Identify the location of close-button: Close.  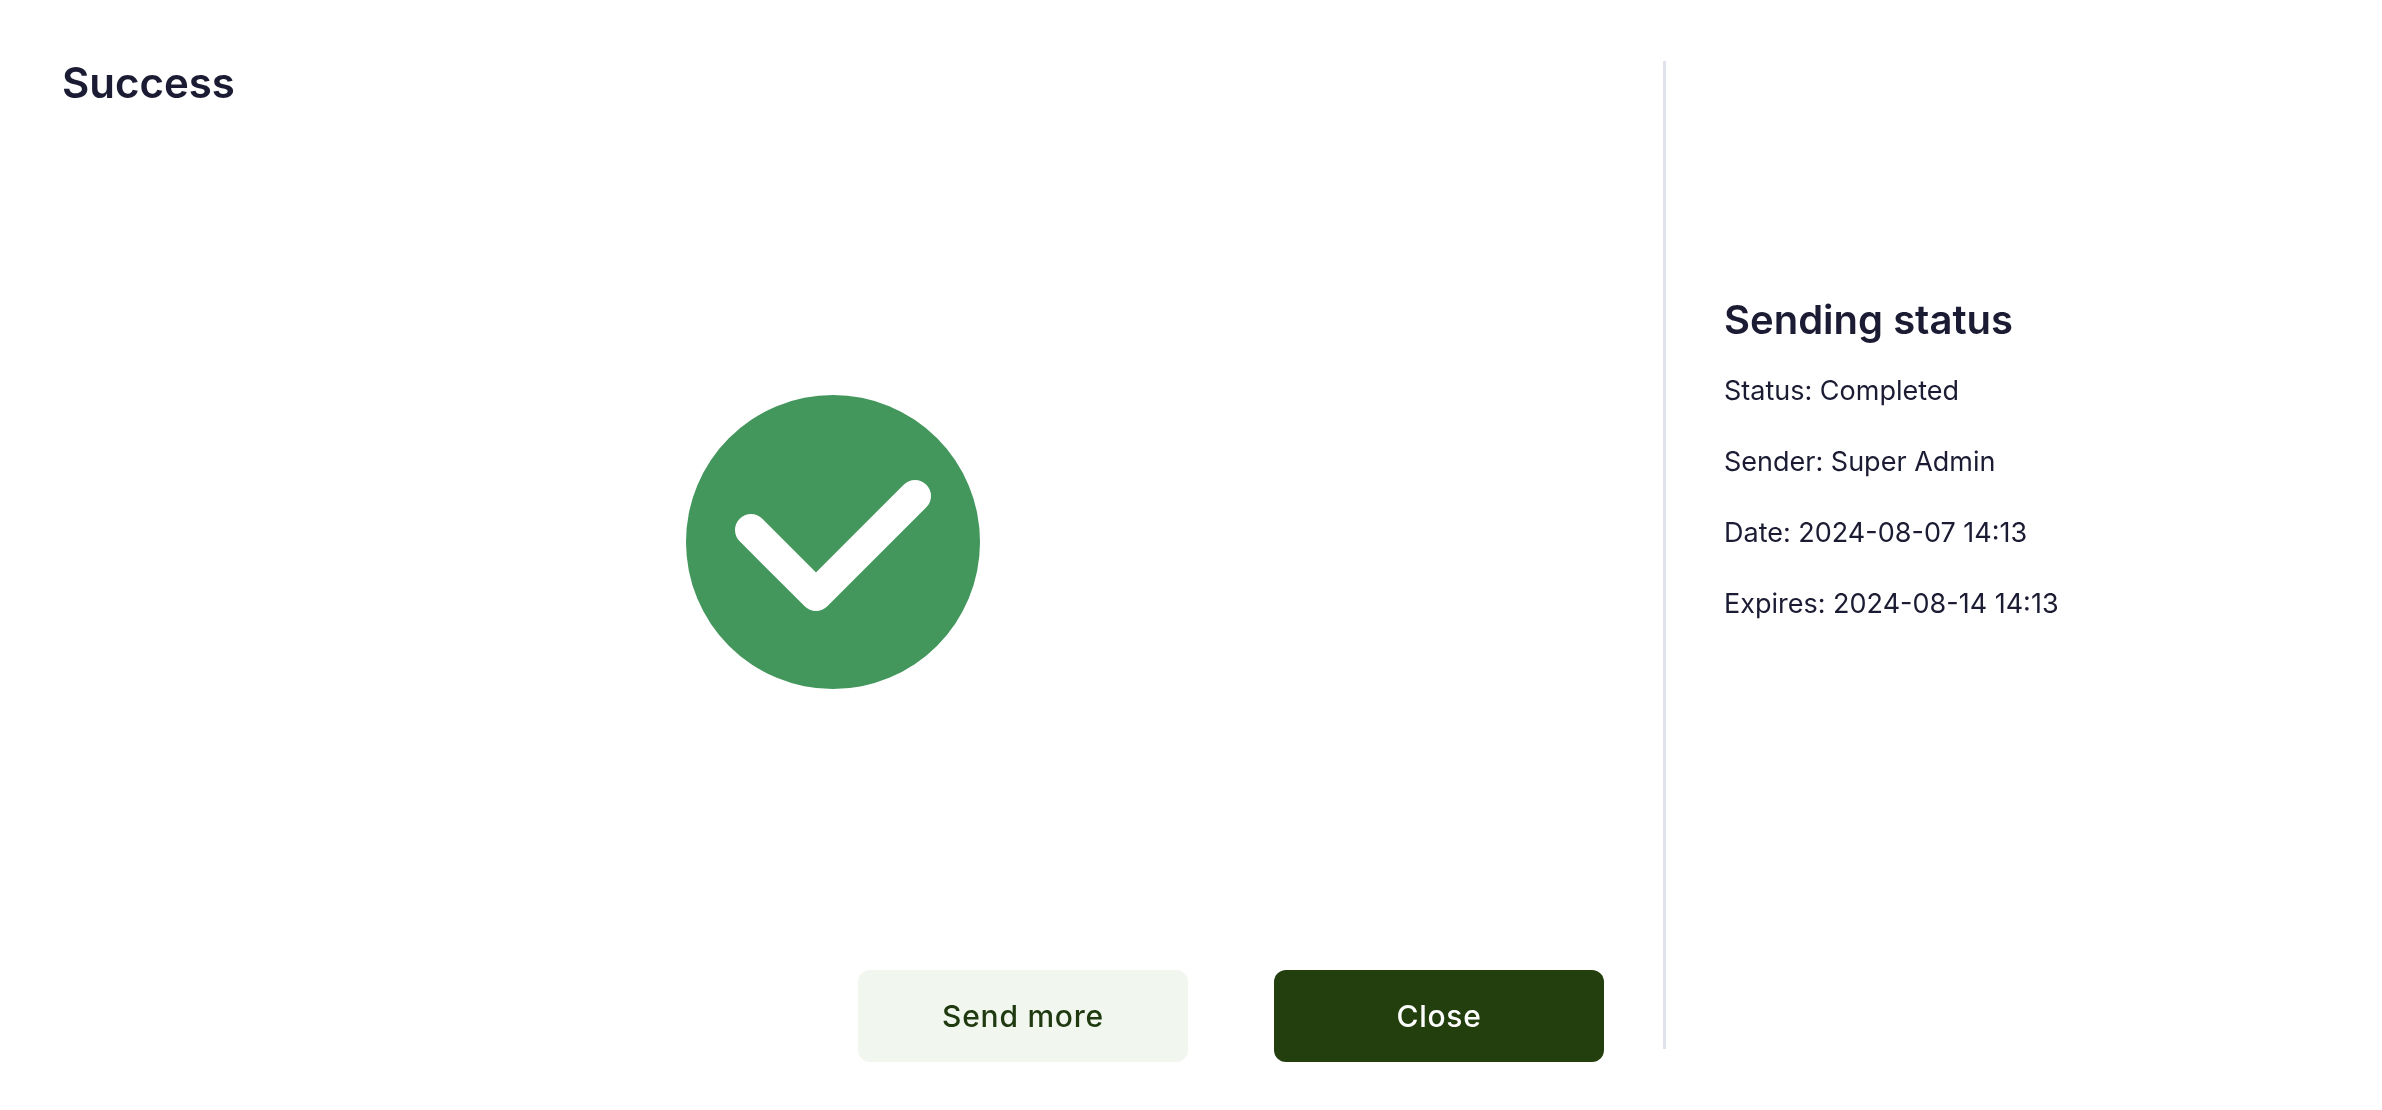
(1439, 1016).